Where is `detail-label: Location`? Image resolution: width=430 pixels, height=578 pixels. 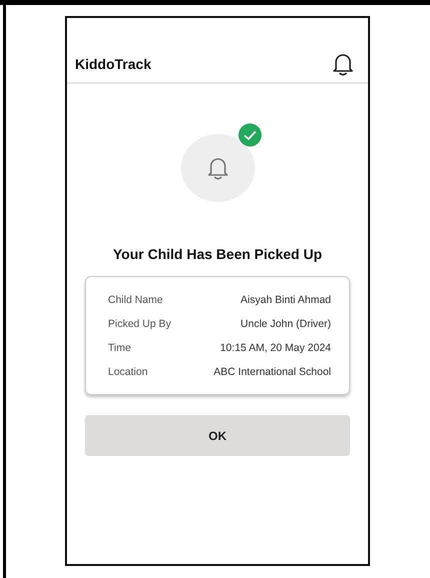 detail-label: Location is located at coordinates (128, 372).